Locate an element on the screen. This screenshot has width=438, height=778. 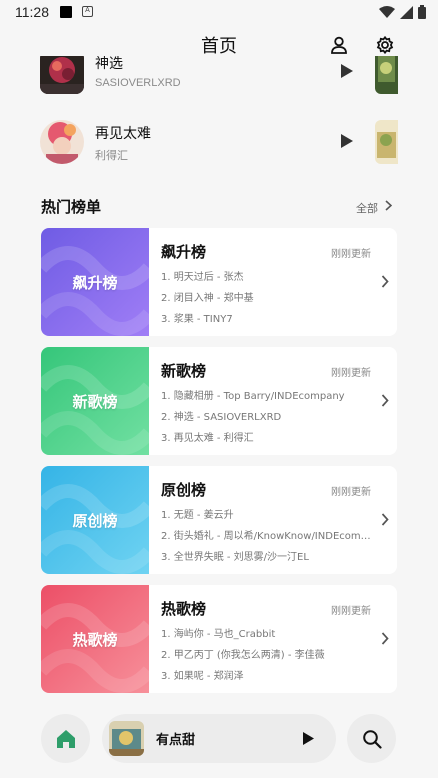
wifi-icon is located at coordinates (387, 11).